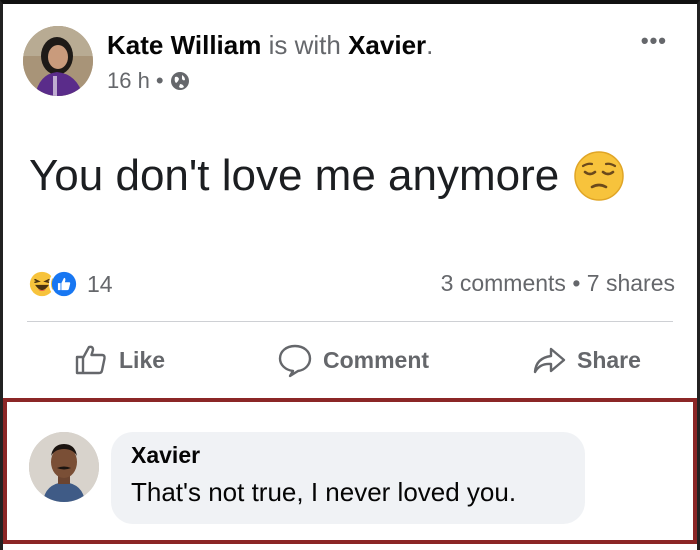 The width and height of the screenshot is (700, 550). What do you see at coordinates (100, 283) in the screenshot?
I see `reaction-count: 14` at bounding box center [100, 283].